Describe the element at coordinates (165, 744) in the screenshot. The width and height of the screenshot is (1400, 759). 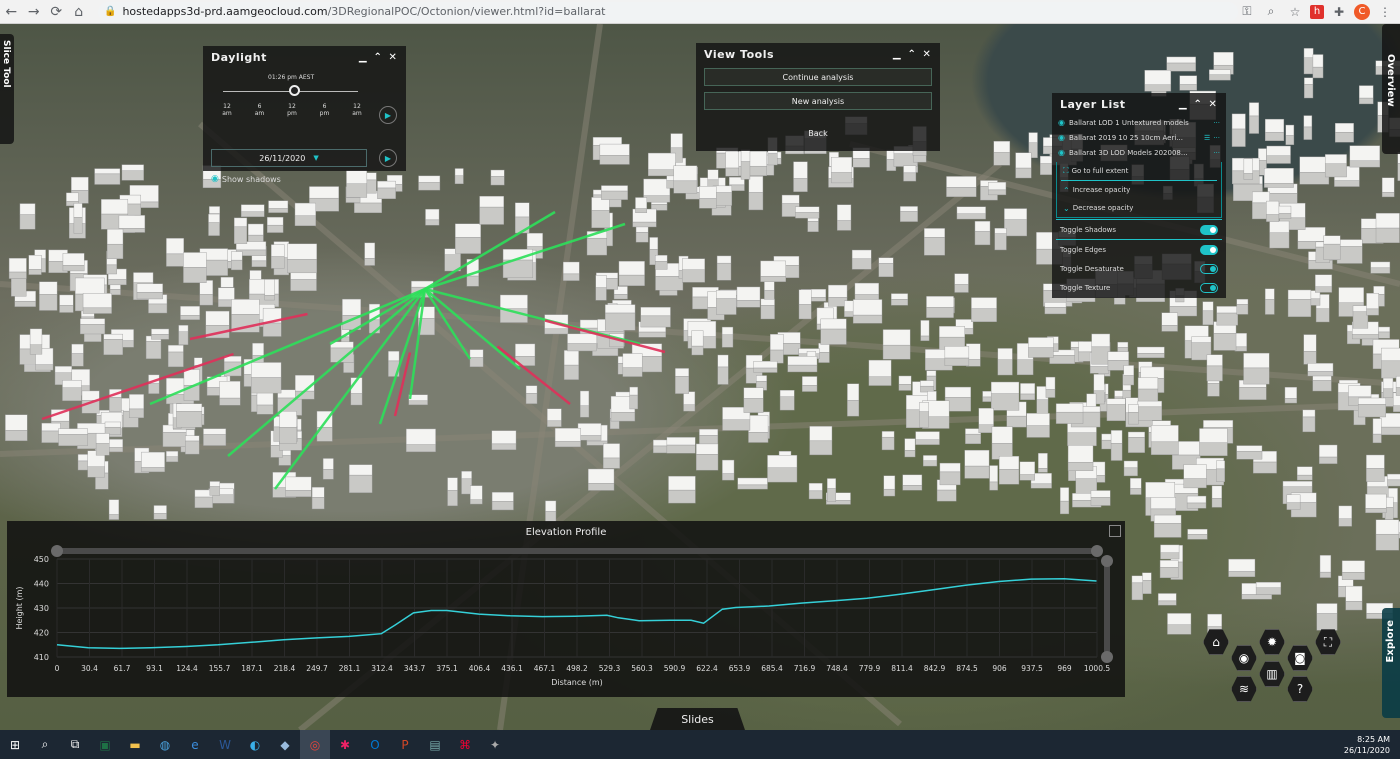
I see `app-globe-icon: ◍` at that location.